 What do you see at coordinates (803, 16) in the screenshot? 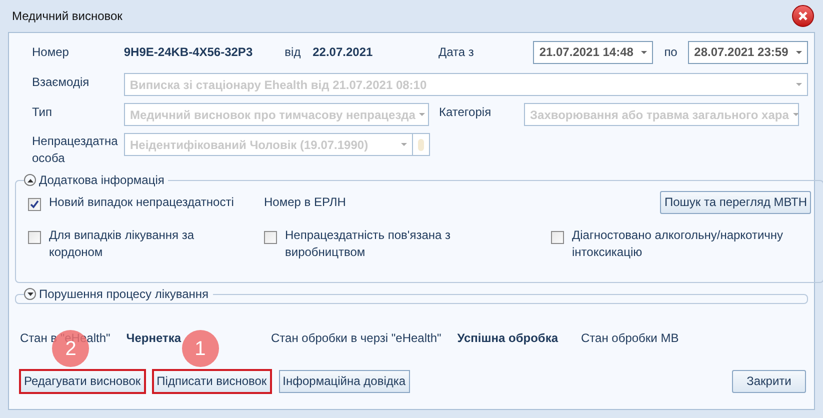
I see `close-icon` at bounding box center [803, 16].